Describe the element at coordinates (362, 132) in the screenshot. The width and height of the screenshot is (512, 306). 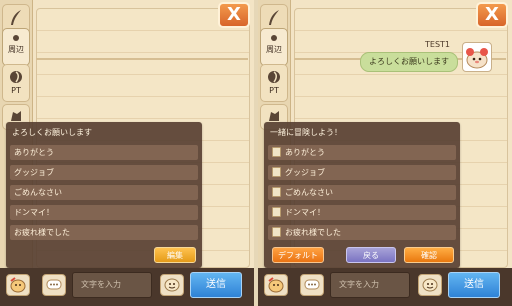
I see `phrase-popup-header: 一緒に冒険しよう！` at that location.